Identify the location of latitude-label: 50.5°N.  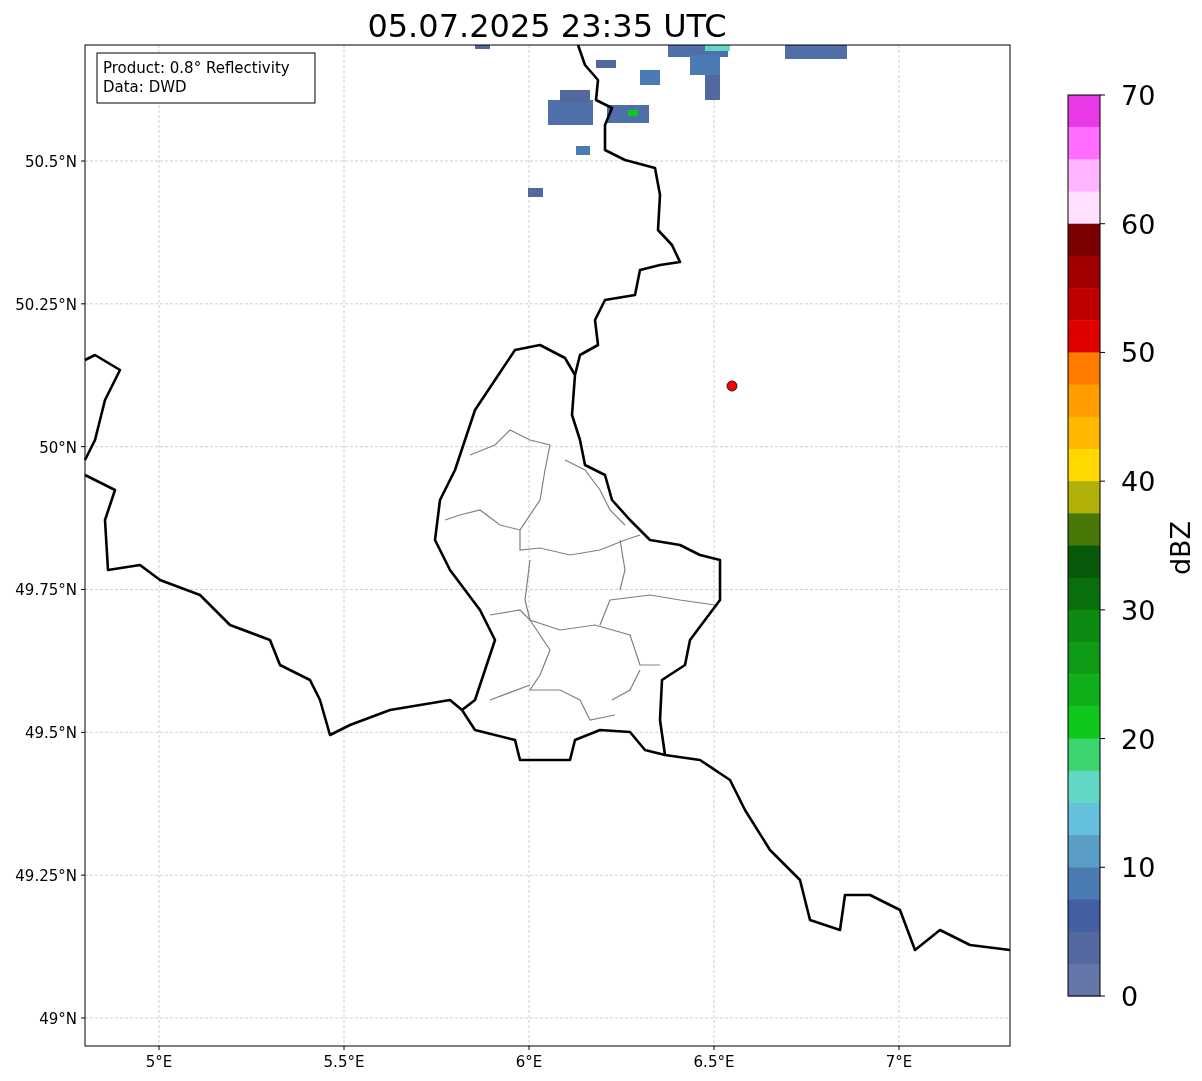
(50, 162).